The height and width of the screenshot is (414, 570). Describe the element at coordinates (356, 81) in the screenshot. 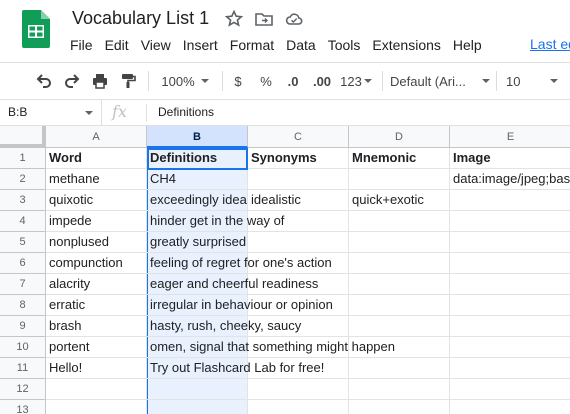

I see `more-formats-button: 123` at that location.